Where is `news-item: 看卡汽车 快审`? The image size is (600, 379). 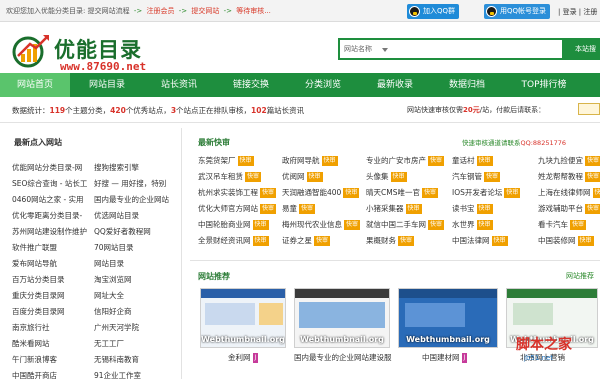 news-item: 看卡汽车 快审 is located at coordinates (562, 225).